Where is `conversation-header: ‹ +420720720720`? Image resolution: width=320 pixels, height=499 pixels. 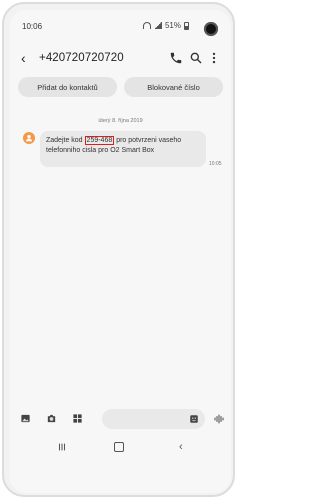
conversation-header: ‹ +420720720720 is located at coordinates (120, 59).